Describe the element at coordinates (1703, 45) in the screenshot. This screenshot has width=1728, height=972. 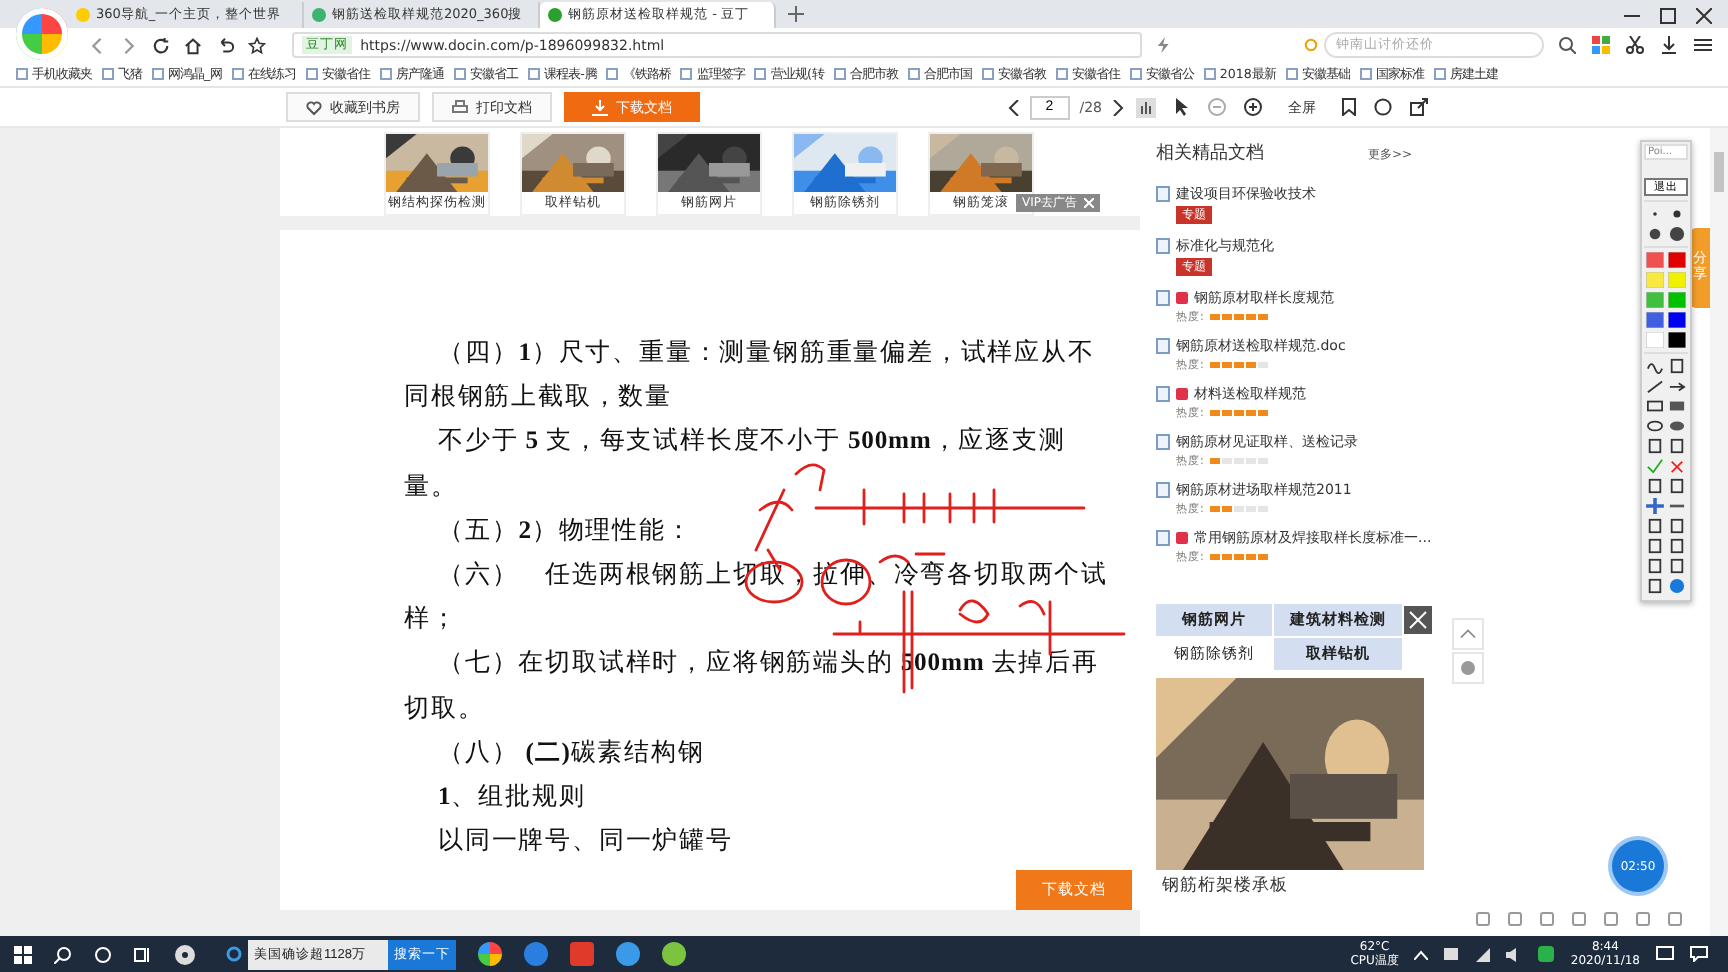
I see `menu-icon` at that location.